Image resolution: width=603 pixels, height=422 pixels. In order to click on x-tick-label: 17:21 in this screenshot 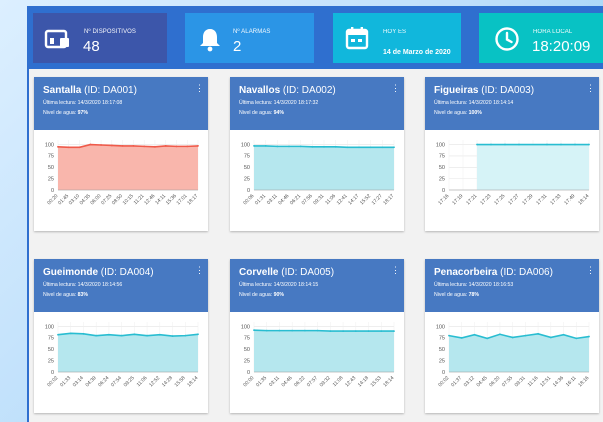, I will do `click(471, 199)`.